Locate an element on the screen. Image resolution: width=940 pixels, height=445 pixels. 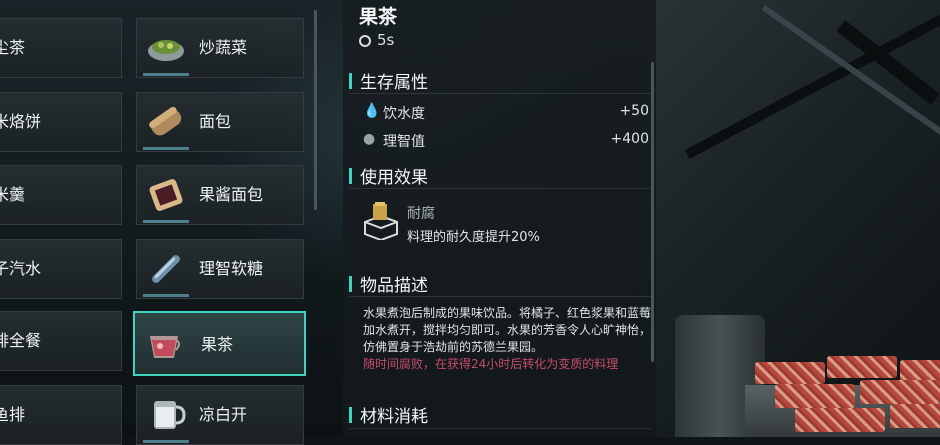
fruit-tea-icon is located at coordinates (164, 344).